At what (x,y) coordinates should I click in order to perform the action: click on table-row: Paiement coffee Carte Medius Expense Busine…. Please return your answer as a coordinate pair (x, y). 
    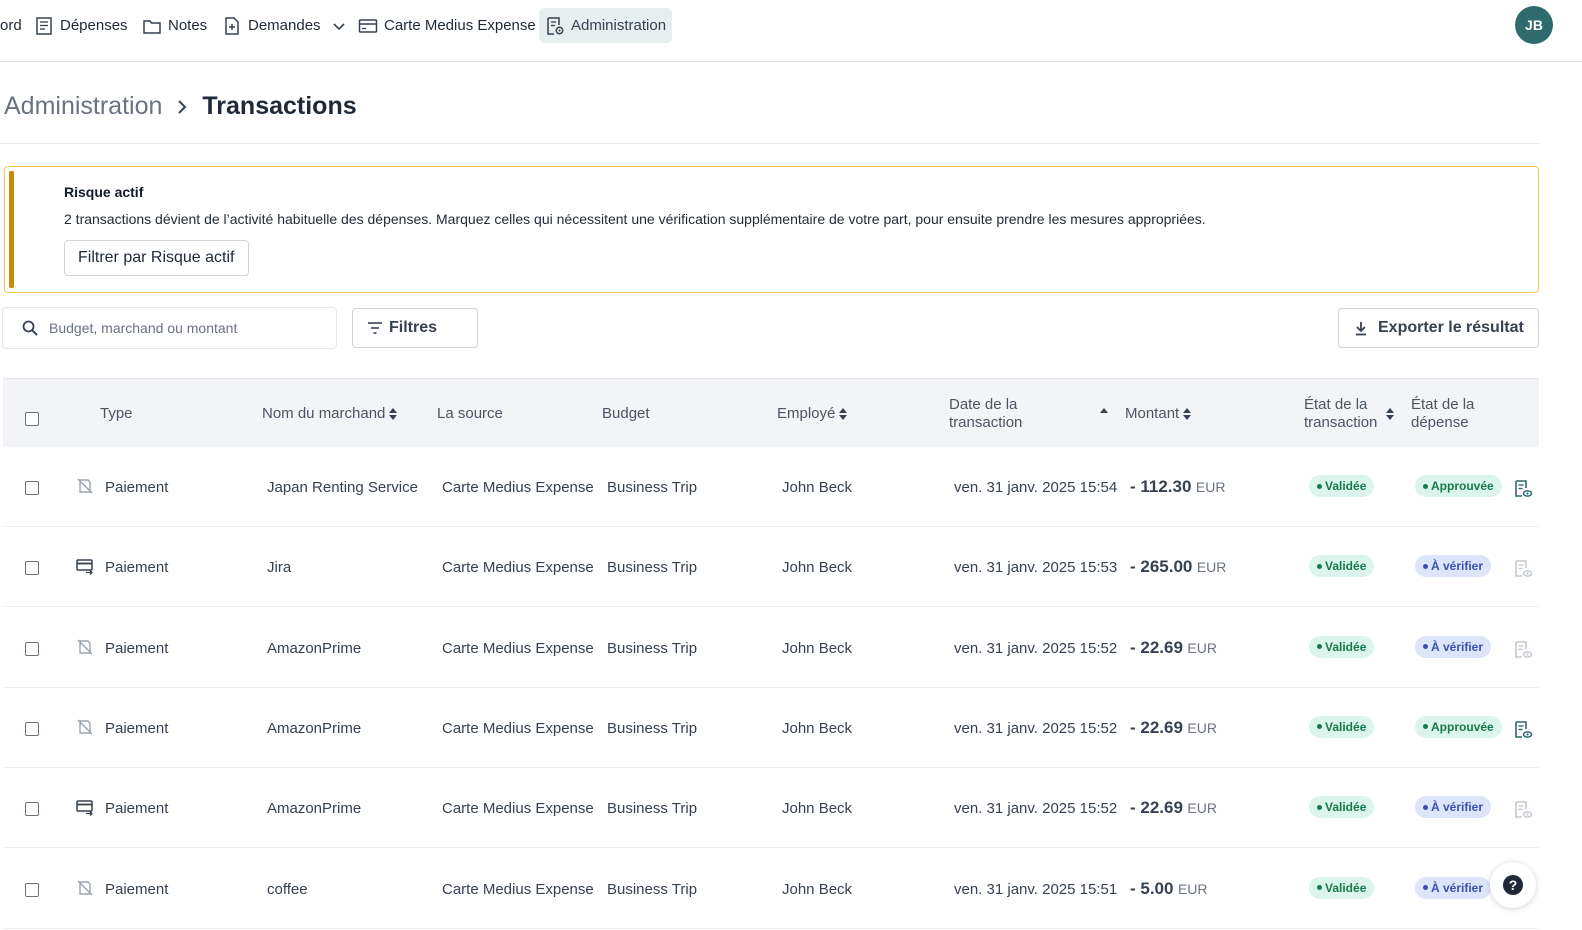
    Looking at the image, I should click on (771, 889).